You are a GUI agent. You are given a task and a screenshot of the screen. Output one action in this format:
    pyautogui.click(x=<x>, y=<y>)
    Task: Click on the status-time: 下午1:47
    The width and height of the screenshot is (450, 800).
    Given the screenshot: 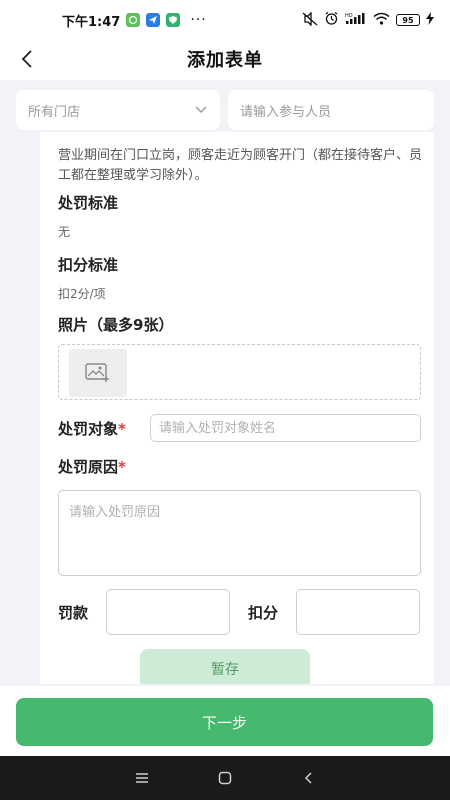 What is the action you would take?
    pyautogui.click(x=91, y=22)
    